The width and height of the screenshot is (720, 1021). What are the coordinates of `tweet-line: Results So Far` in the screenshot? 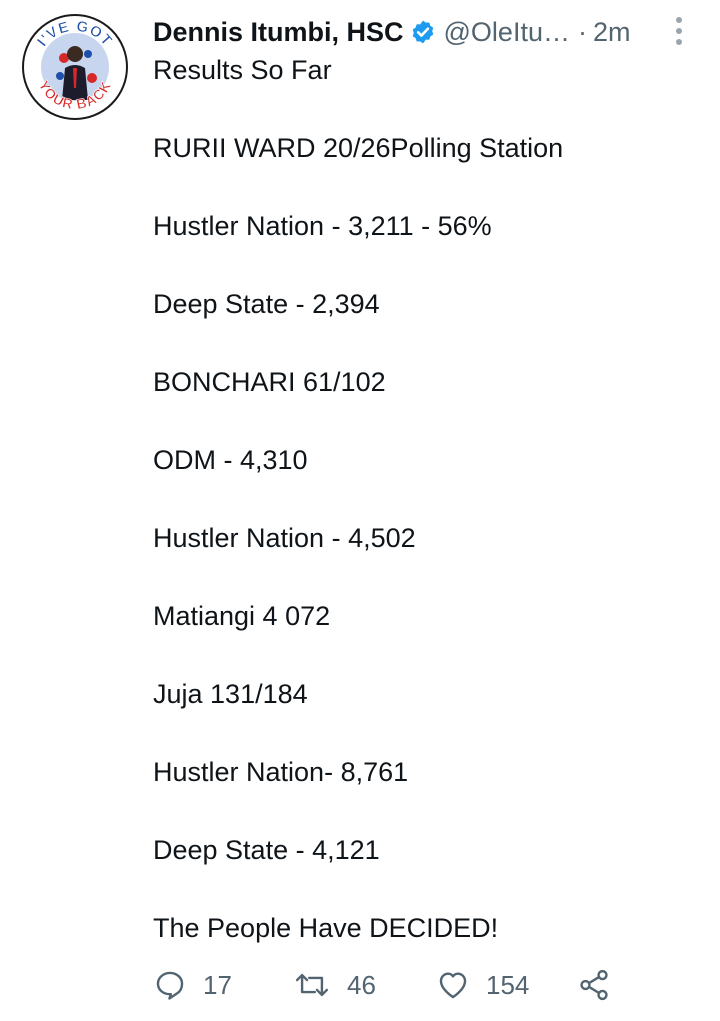 It's located at (242, 70).